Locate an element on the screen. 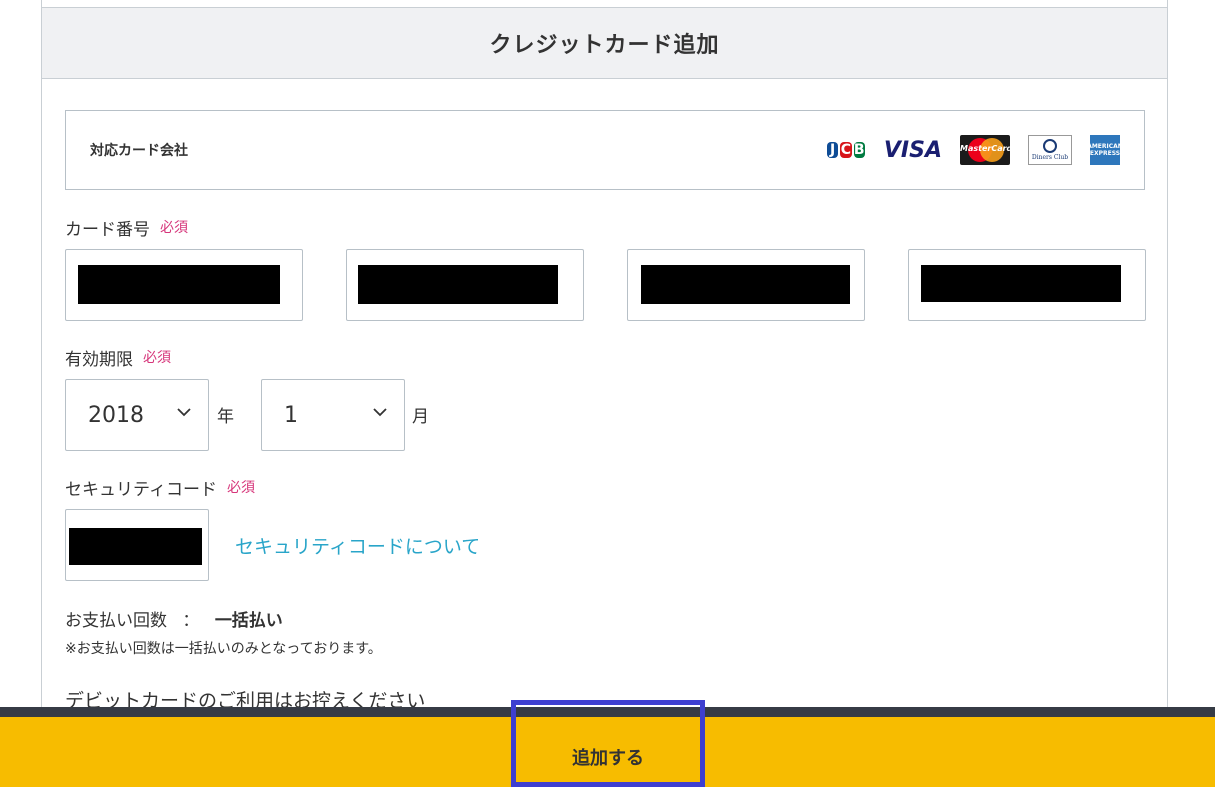 The image size is (1215, 787). visa-logo-icon: VISA is located at coordinates (912, 150).